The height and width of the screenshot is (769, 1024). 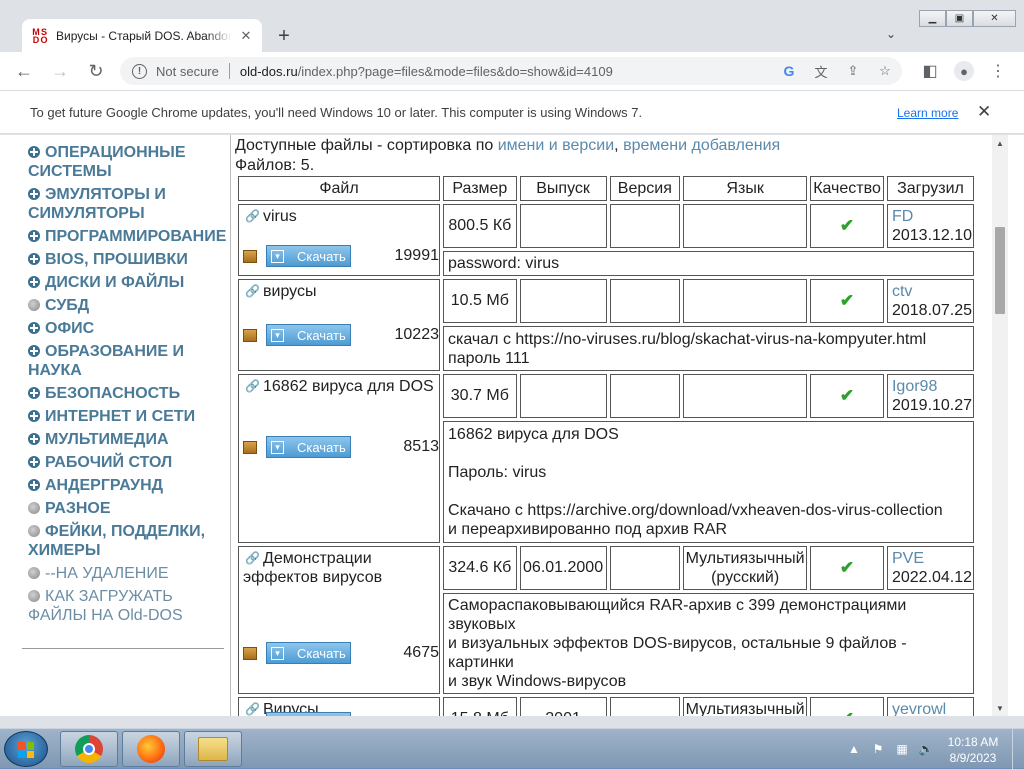 I want to click on action-center-icon: ⚑, so click(x=878, y=749).